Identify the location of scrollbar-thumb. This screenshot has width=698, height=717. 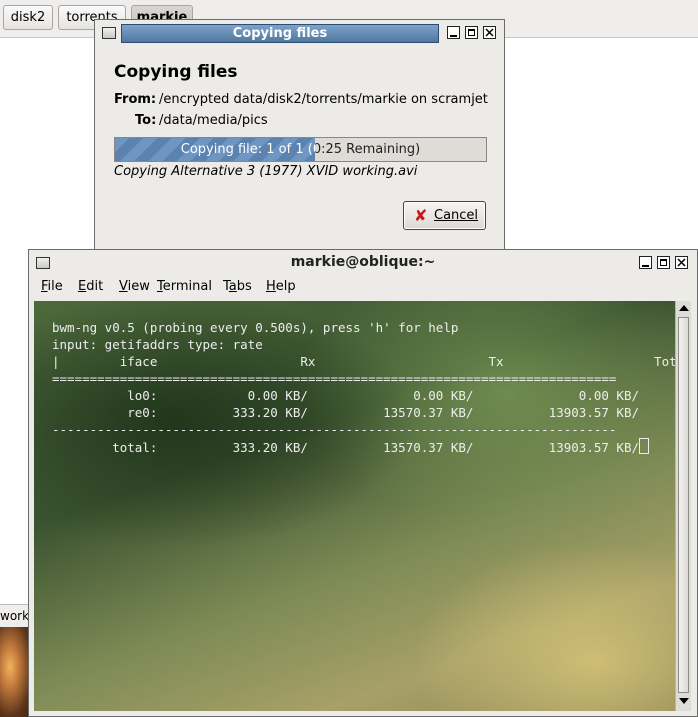
(683, 505).